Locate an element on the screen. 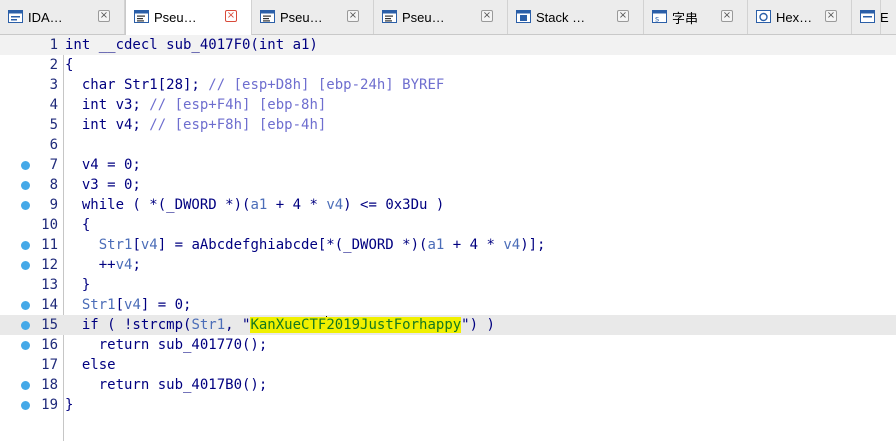  code-comment: // [esp+F4h] [ebp-8h] is located at coordinates (238, 105).